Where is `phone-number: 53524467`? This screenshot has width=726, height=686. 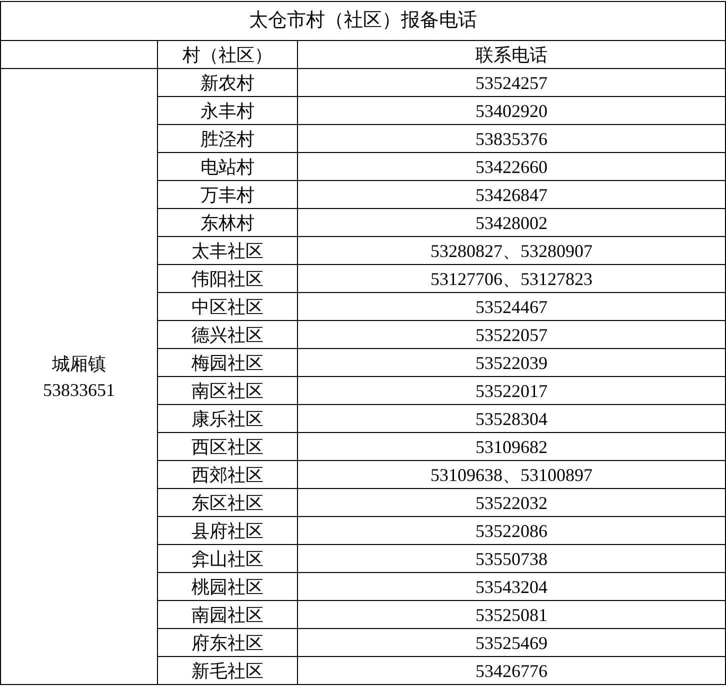
phone-number: 53524467 is located at coordinates (512, 307).